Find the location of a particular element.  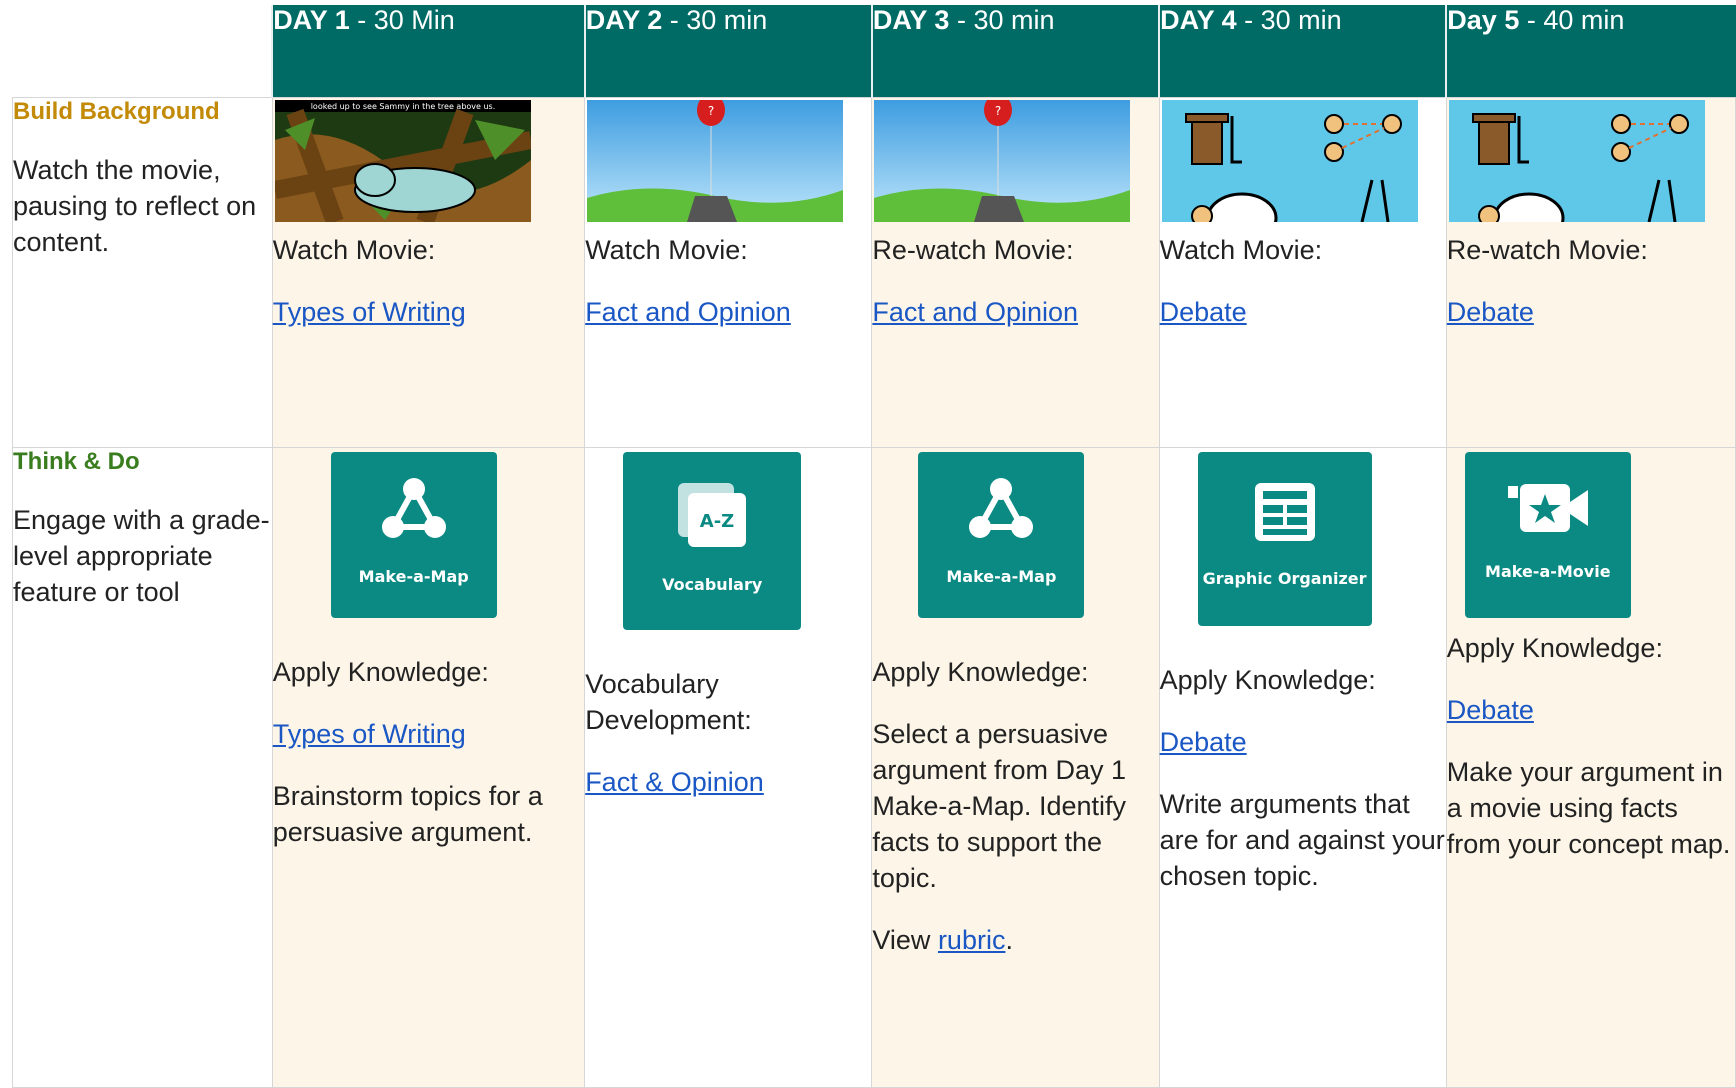

day3-build-cell: ? Re-watch Movie: Fact and Opinion is located at coordinates (1015, 272).